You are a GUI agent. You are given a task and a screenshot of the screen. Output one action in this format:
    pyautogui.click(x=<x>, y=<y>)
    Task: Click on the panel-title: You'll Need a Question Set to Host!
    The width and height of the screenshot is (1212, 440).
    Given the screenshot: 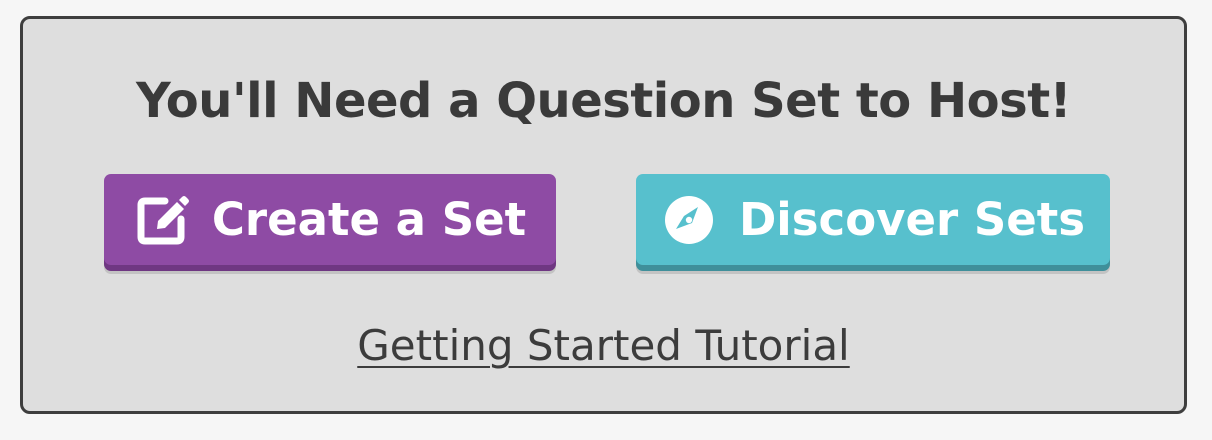 What is the action you would take?
    pyautogui.click(x=603, y=101)
    